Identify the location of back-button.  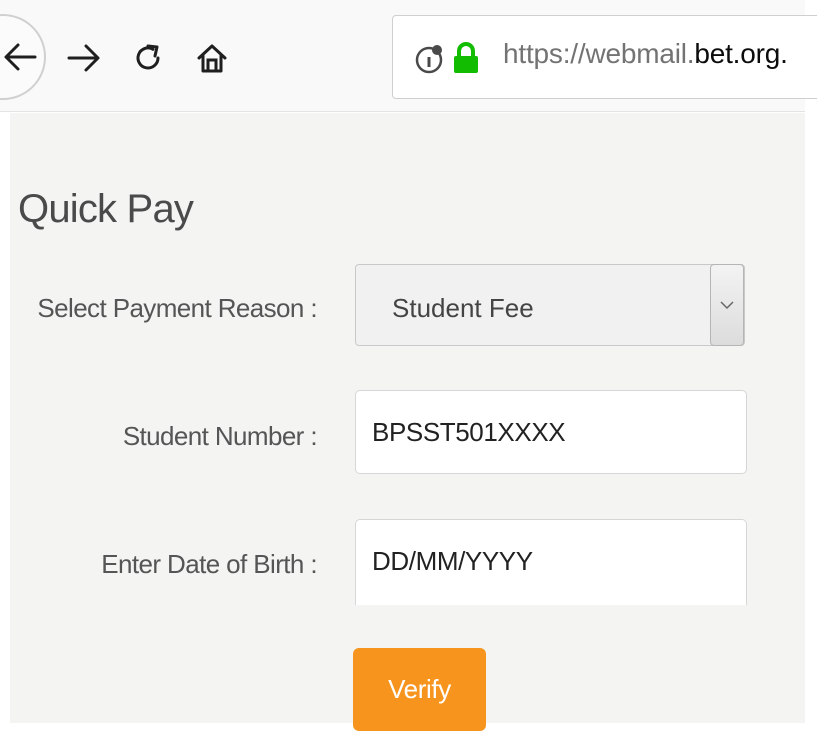
(23, 57).